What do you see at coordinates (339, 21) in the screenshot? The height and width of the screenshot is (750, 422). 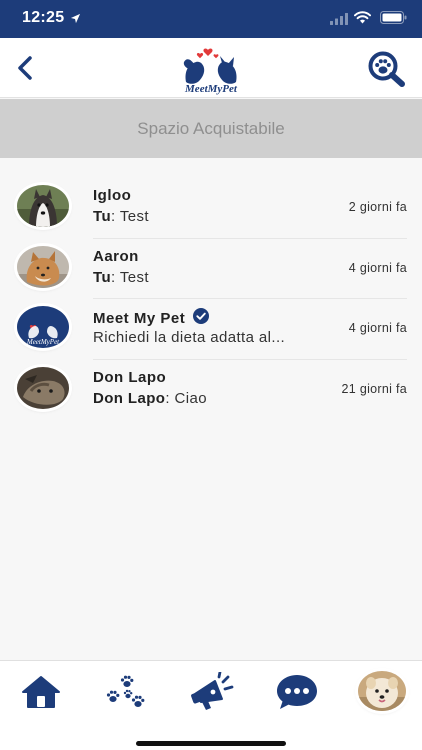 I see `signal-icon` at bounding box center [339, 21].